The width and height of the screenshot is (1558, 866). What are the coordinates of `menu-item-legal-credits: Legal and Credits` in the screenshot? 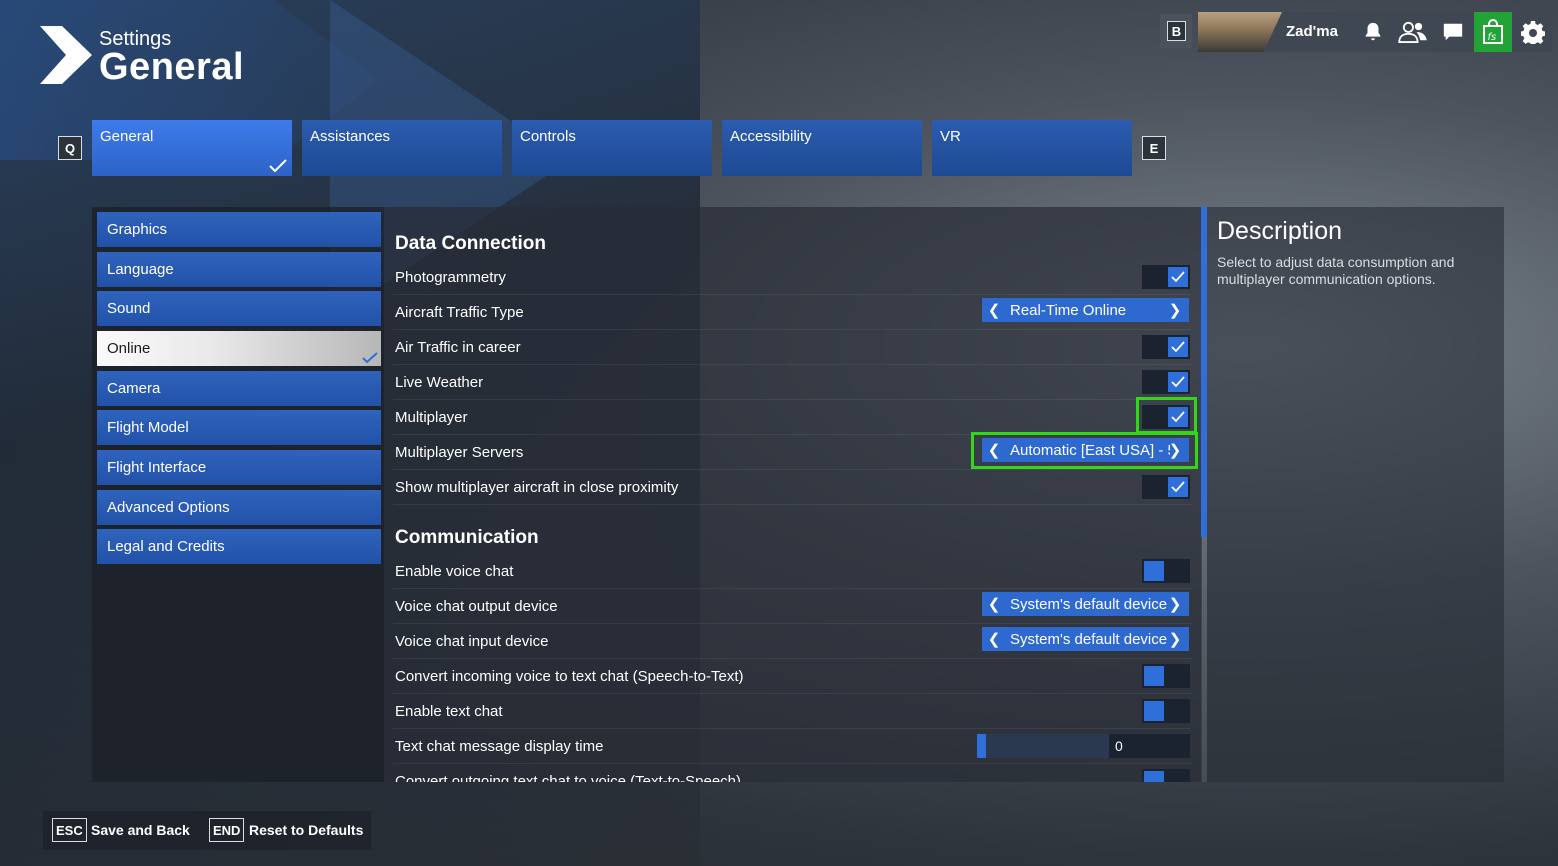 It's located at (239, 546).